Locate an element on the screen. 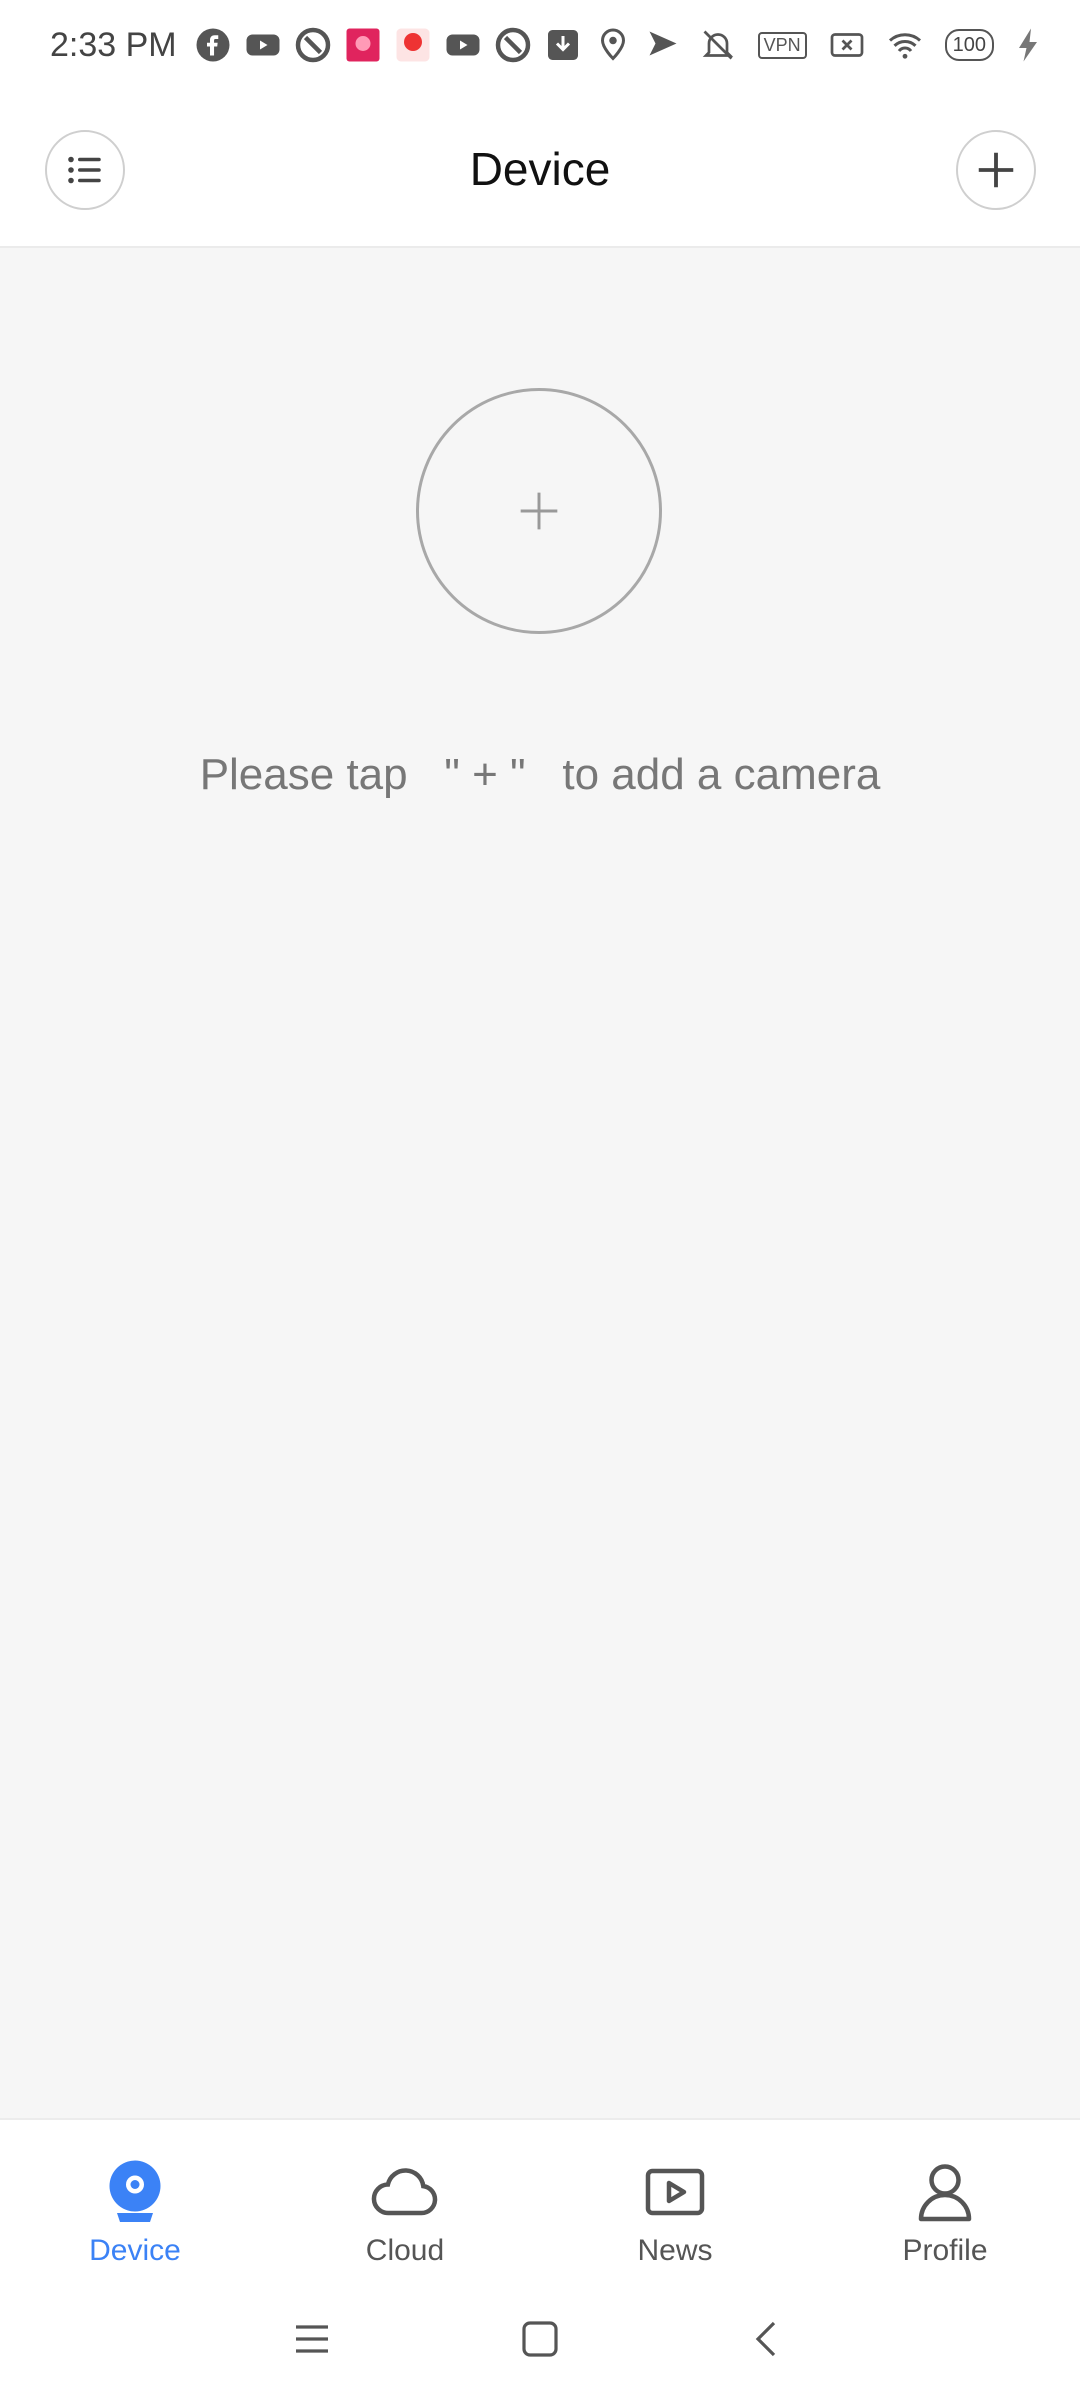 This screenshot has width=1080, height=2400. page-title: Device is located at coordinates (540, 169).